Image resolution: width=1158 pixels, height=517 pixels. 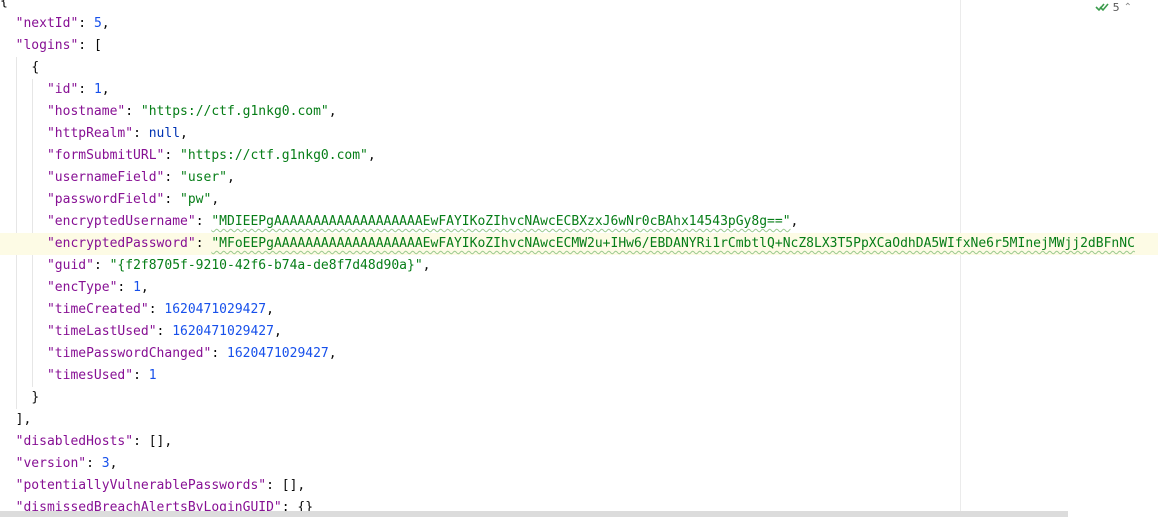 What do you see at coordinates (23, 419) in the screenshot?
I see `logins-close-bracket: ],` at bounding box center [23, 419].